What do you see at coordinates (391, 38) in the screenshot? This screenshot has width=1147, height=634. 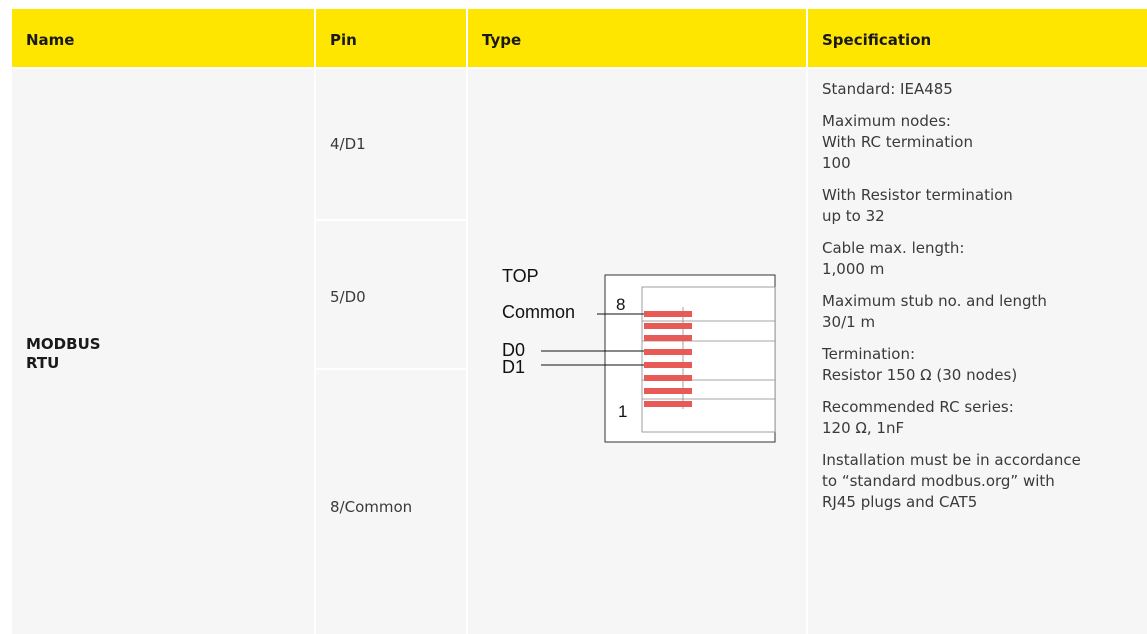 I see `header-pin-cell: Pin` at bounding box center [391, 38].